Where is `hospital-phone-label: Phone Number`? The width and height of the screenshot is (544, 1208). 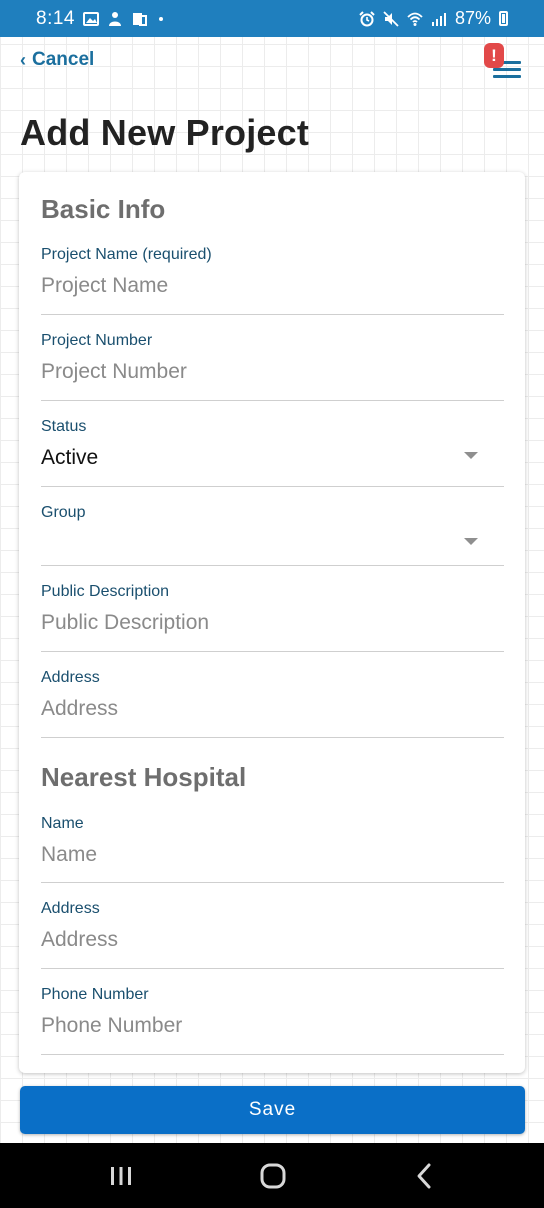 hospital-phone-label: Phone Number is located at coordinates (95, 994).